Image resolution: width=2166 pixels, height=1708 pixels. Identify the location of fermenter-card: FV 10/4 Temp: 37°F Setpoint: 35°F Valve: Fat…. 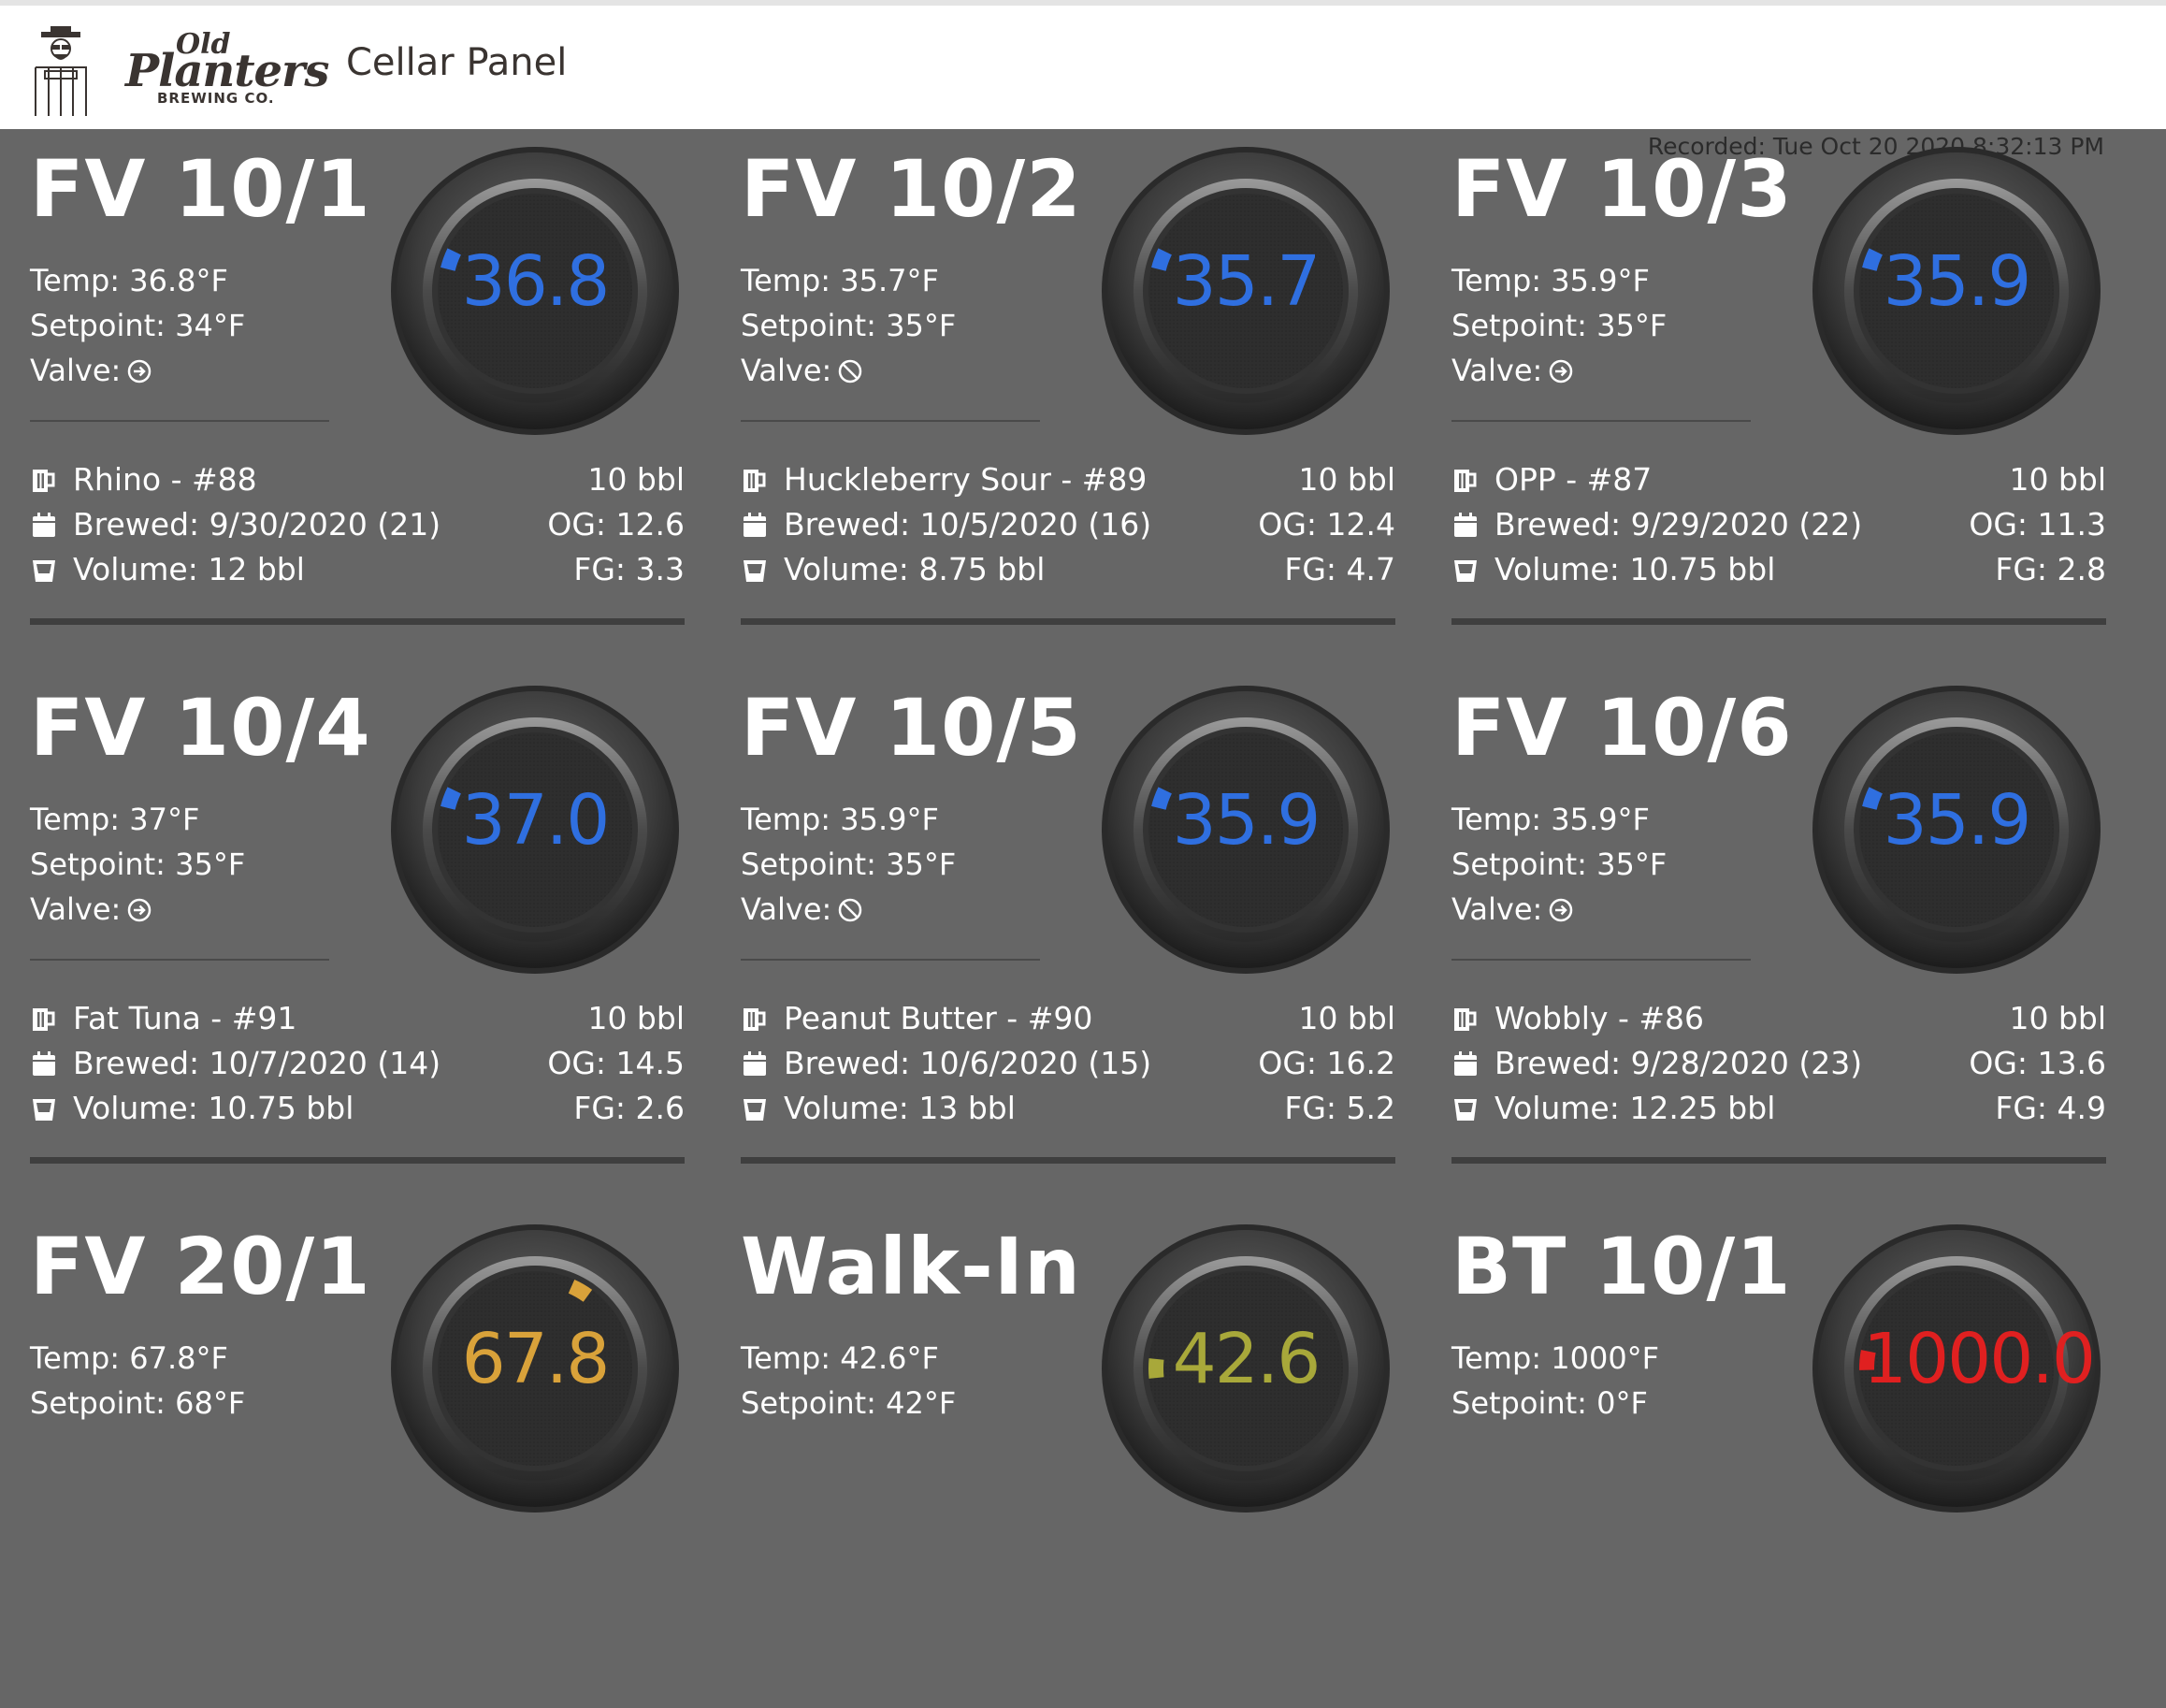
(359, 898).